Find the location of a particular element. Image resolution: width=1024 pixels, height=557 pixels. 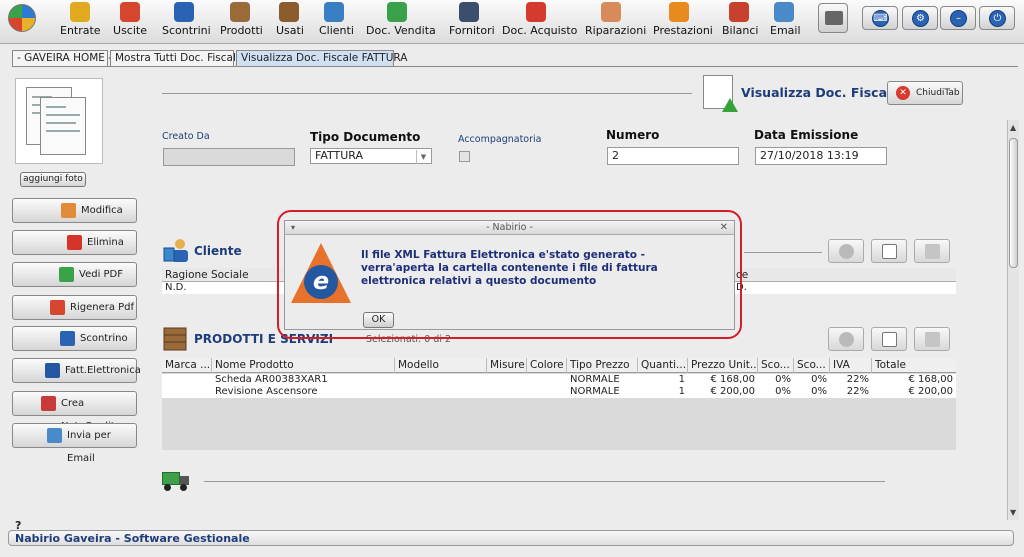

cell-misure is located at coordinates (507, 392).